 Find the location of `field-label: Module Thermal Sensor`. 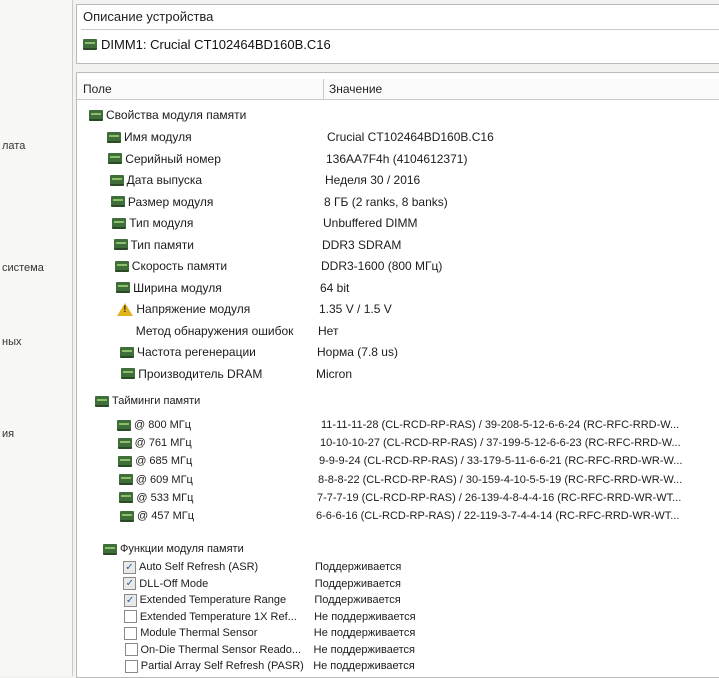

field-label: Module Thermal Sensor is located at coordinates (199, 633).